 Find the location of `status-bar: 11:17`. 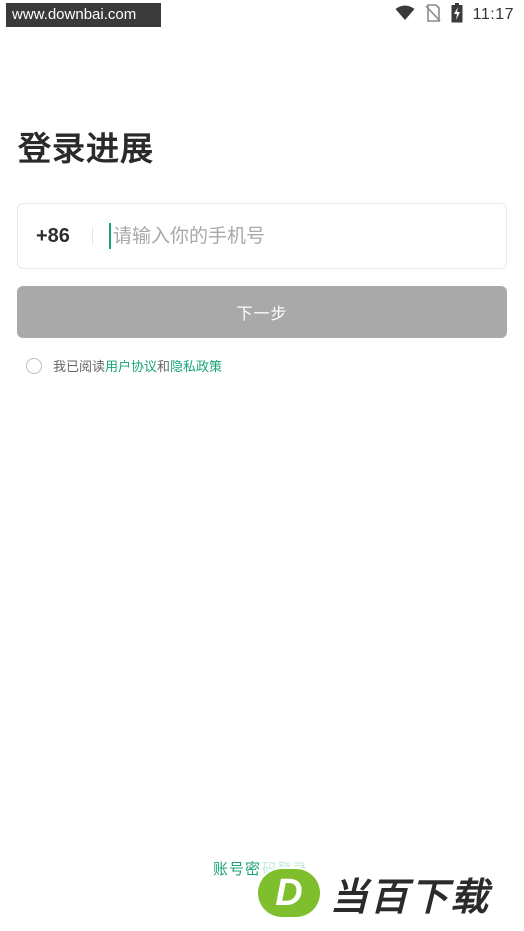

status-bar: 11:17 is located at coordinates (454, 15).